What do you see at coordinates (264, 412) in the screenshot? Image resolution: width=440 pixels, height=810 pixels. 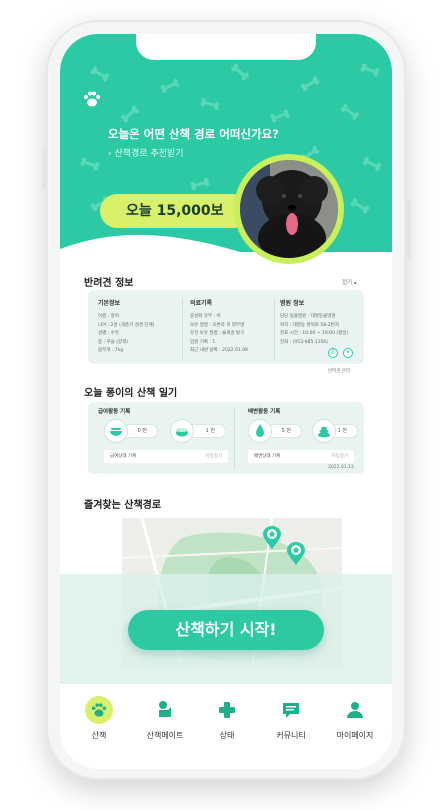 I see `toilet-label: 배변활동 기록` at bounding box center [264, 412].